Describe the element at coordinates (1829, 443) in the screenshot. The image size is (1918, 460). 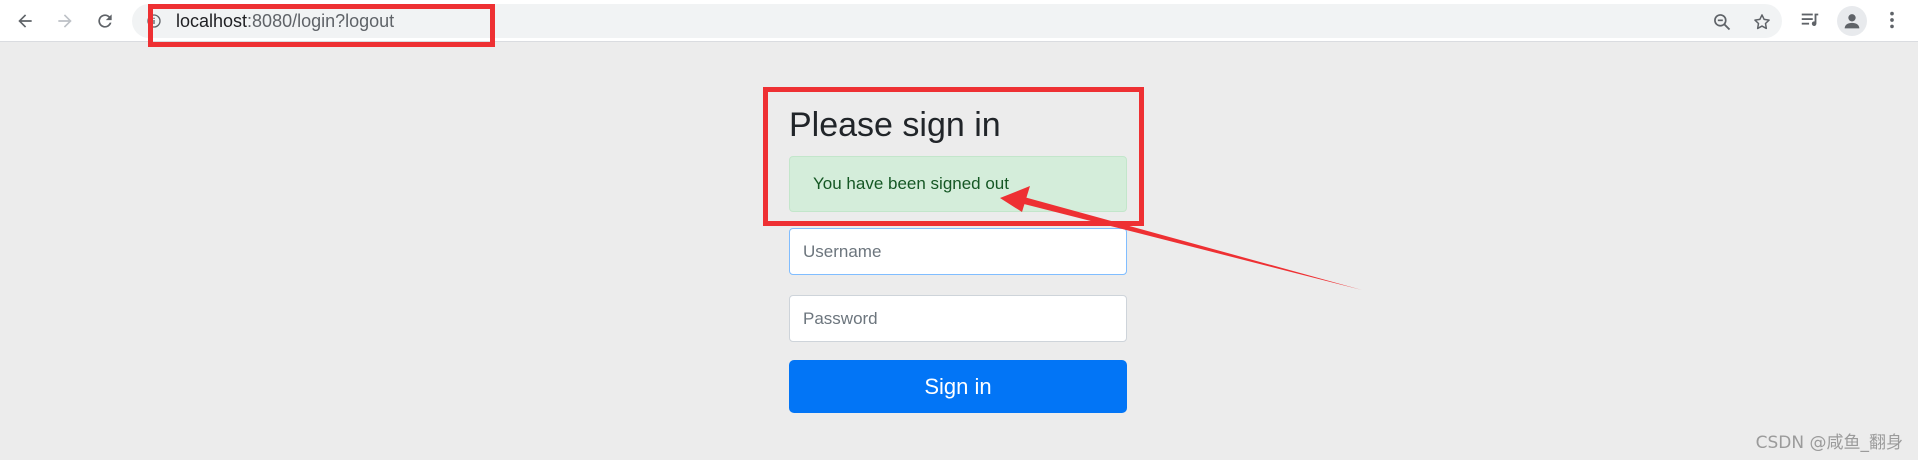
I see `watermark: CSDN @咸鱼_翻身` at that location.